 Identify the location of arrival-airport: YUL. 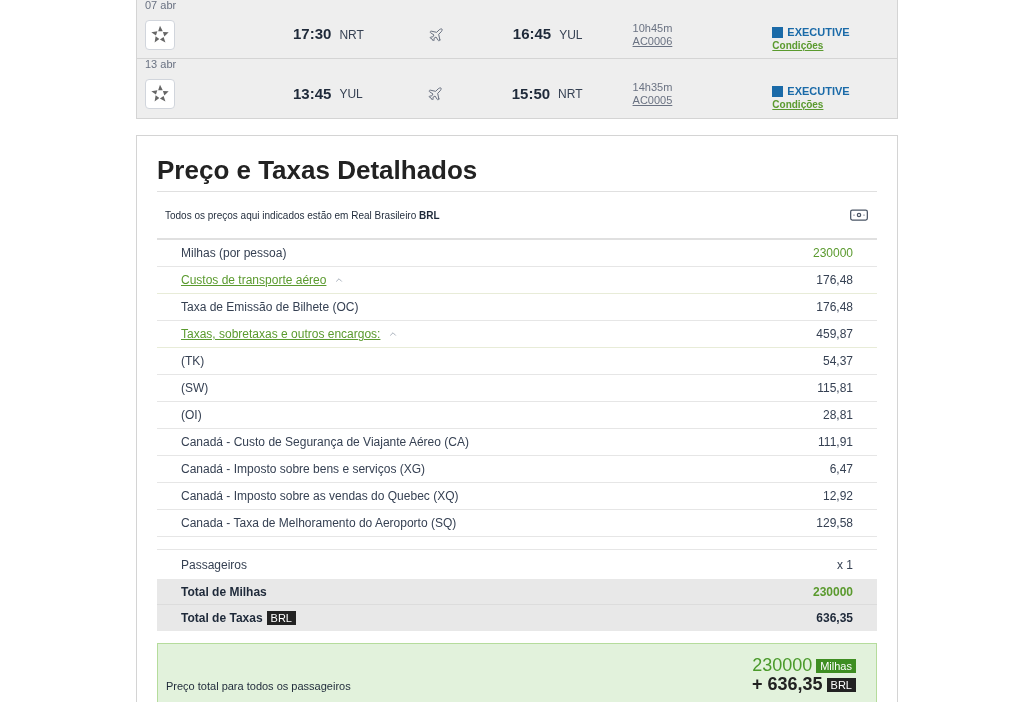
(571, 35).